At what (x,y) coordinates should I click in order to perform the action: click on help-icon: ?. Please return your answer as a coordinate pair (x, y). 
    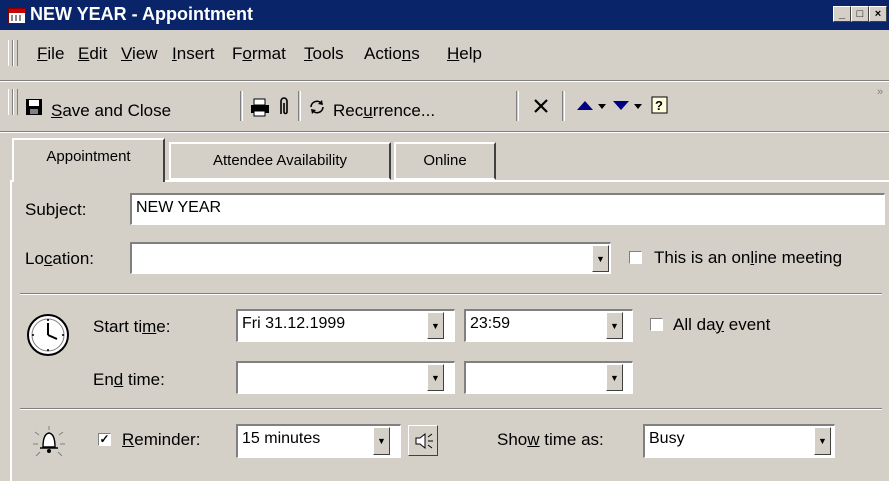
    Looking at the image, I should click on (660, 105).